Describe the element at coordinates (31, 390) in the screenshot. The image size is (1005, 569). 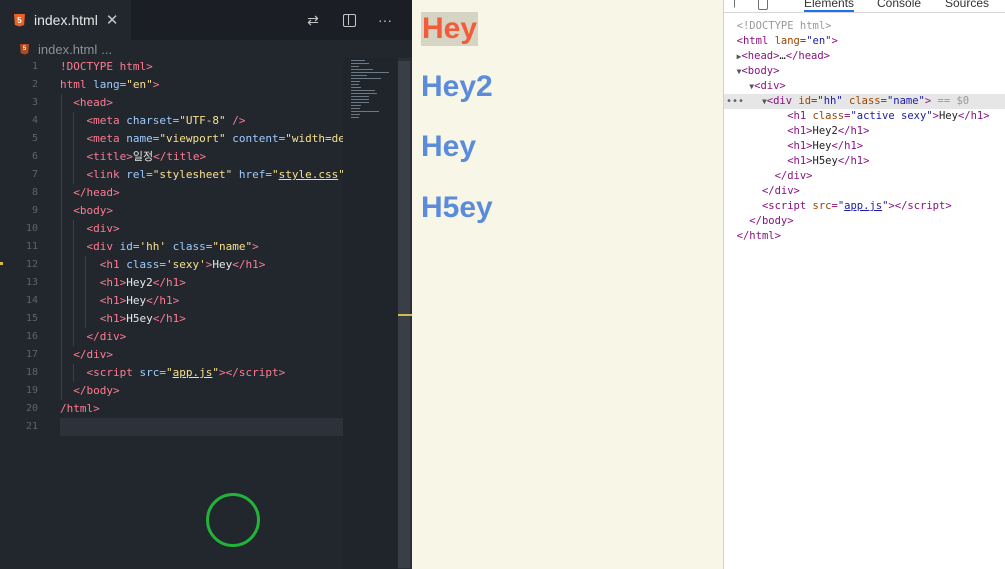
I see `line-number: 19` at that location.